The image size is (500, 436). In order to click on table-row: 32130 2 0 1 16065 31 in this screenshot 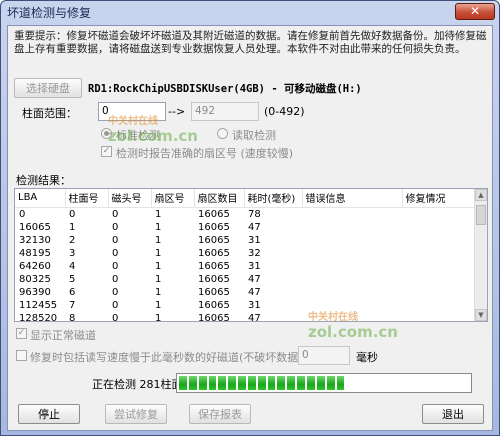, I will do `click(244, 240)`.